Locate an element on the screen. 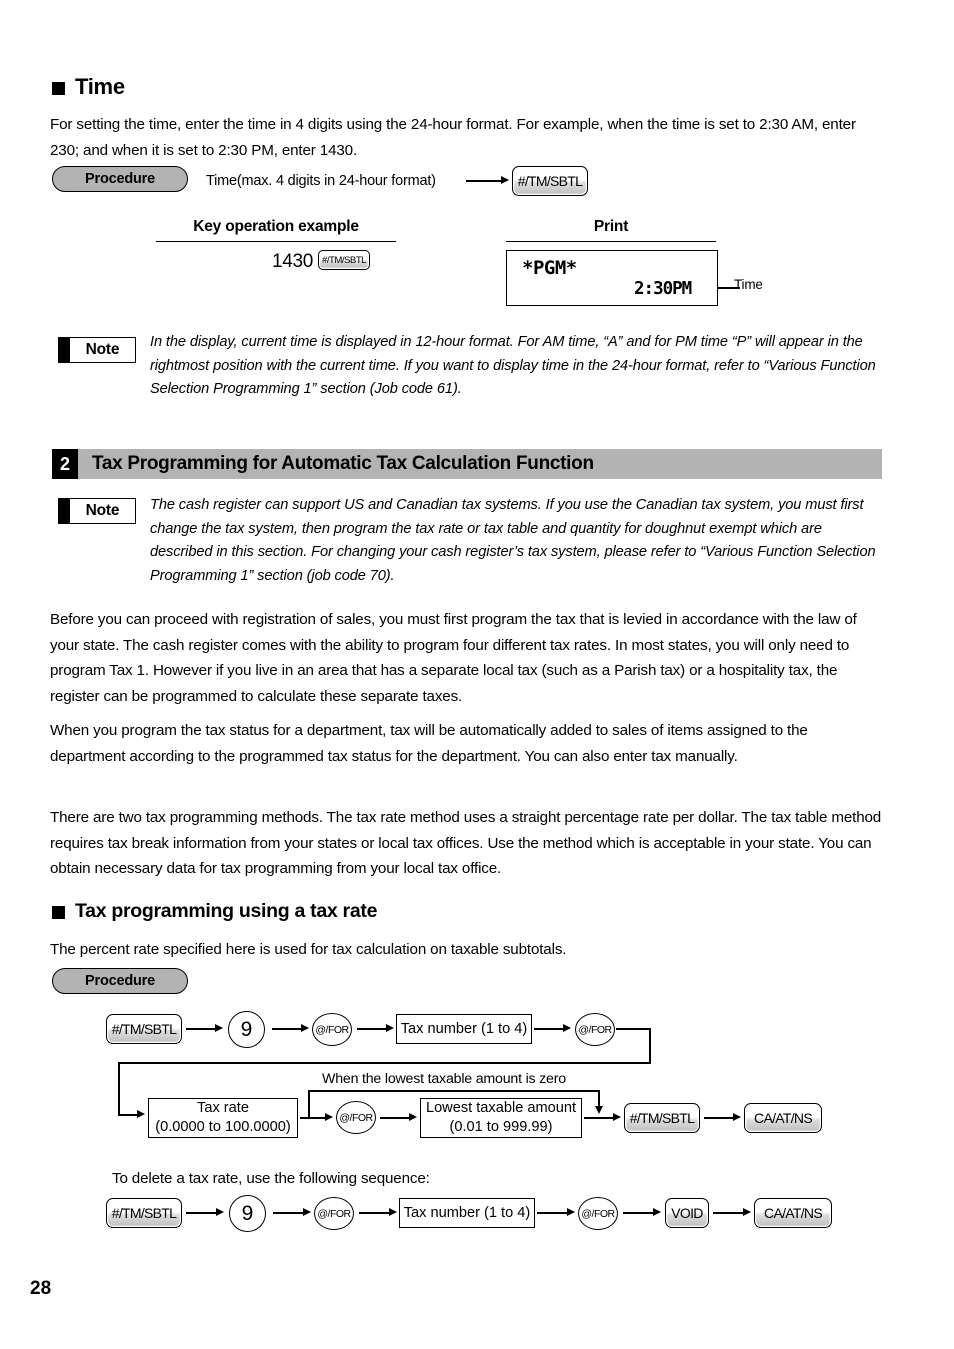  flow1-key-for-2-label: @/FOR is located at coordinates (595, 1029).